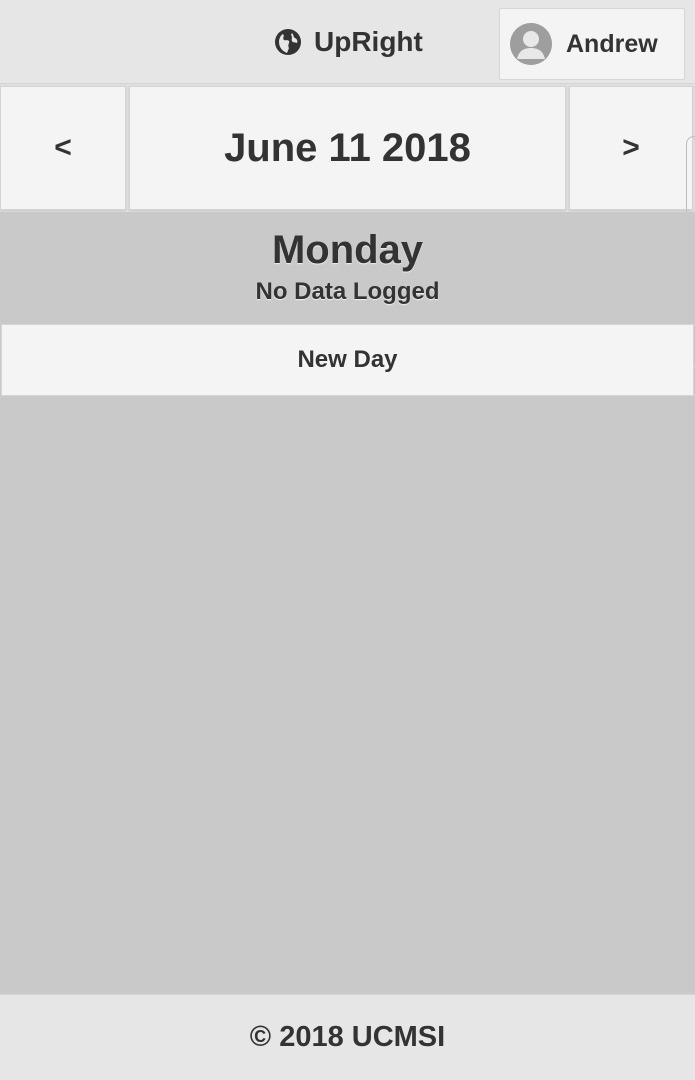 The height and width of the screenshot is (1080, 695). What do you see at coordinates (368, 41) in the screenshot?
I see `app-title: UpRight` at bounding box center [368, 41].